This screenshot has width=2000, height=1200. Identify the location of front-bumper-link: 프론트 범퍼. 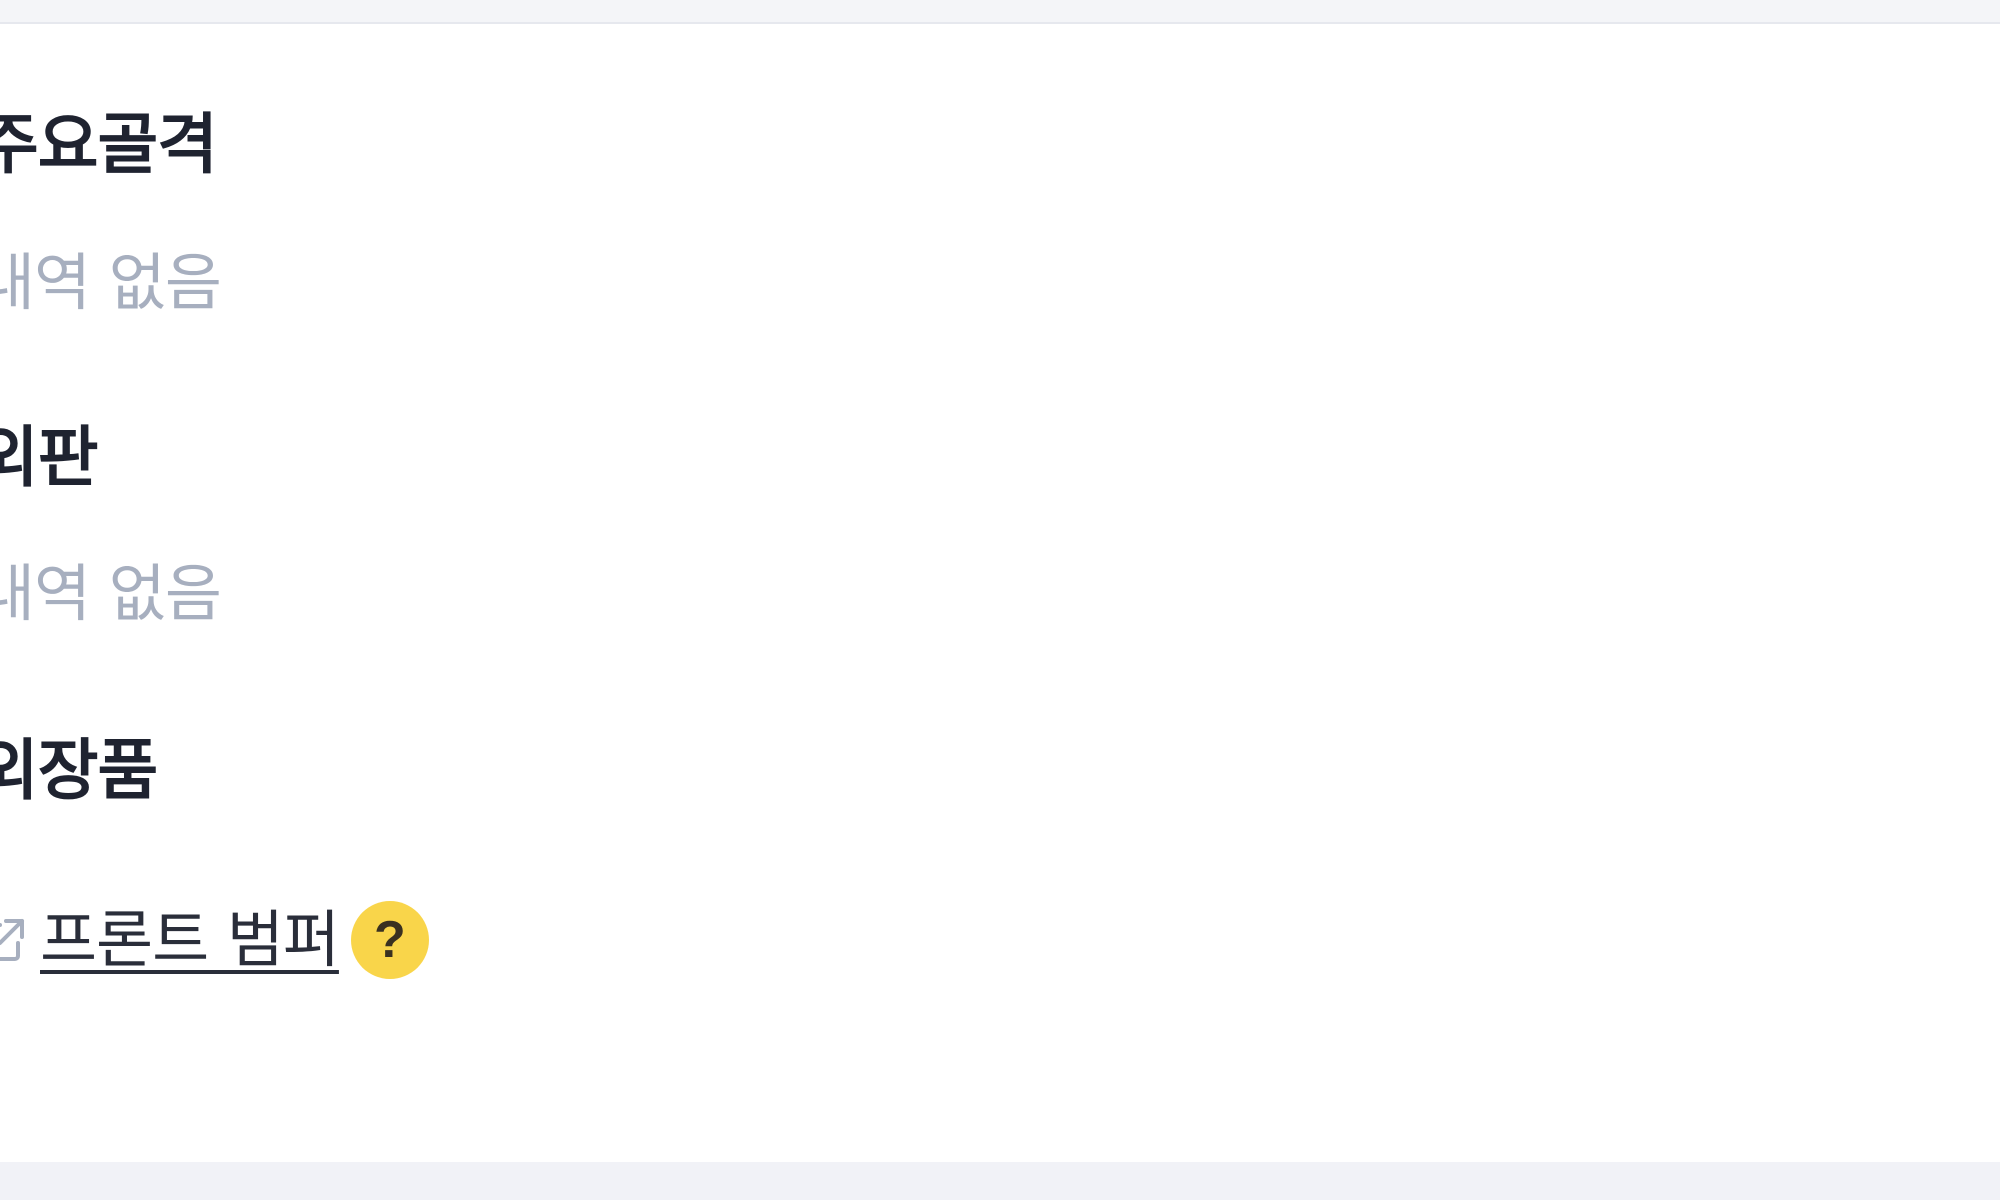
(190, 940).